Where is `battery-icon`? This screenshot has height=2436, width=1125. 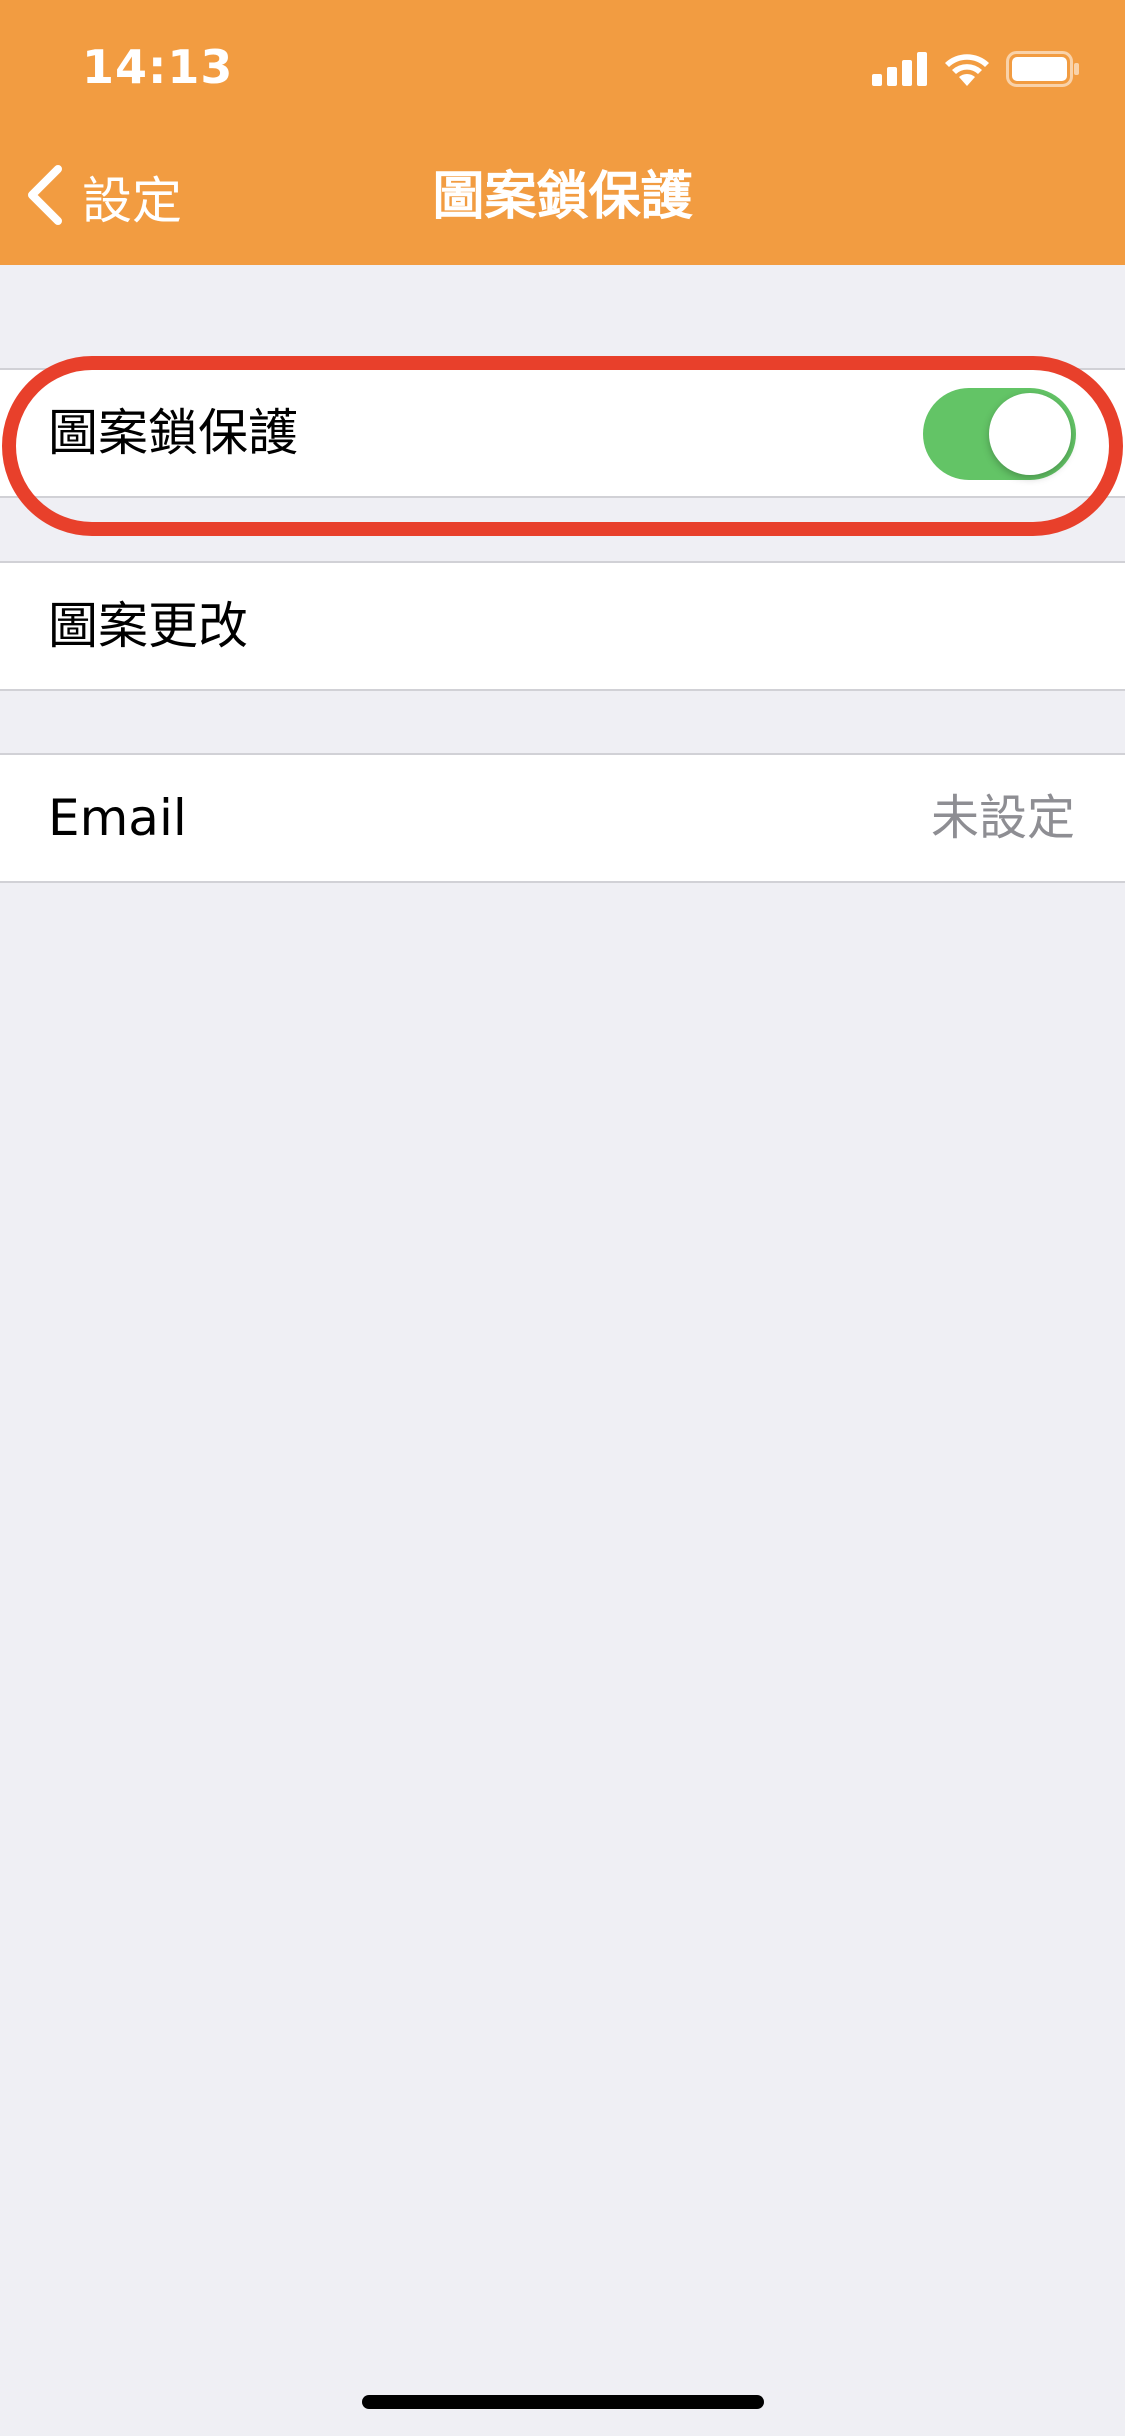
battery-icon is located at coordinates (1043, 69).